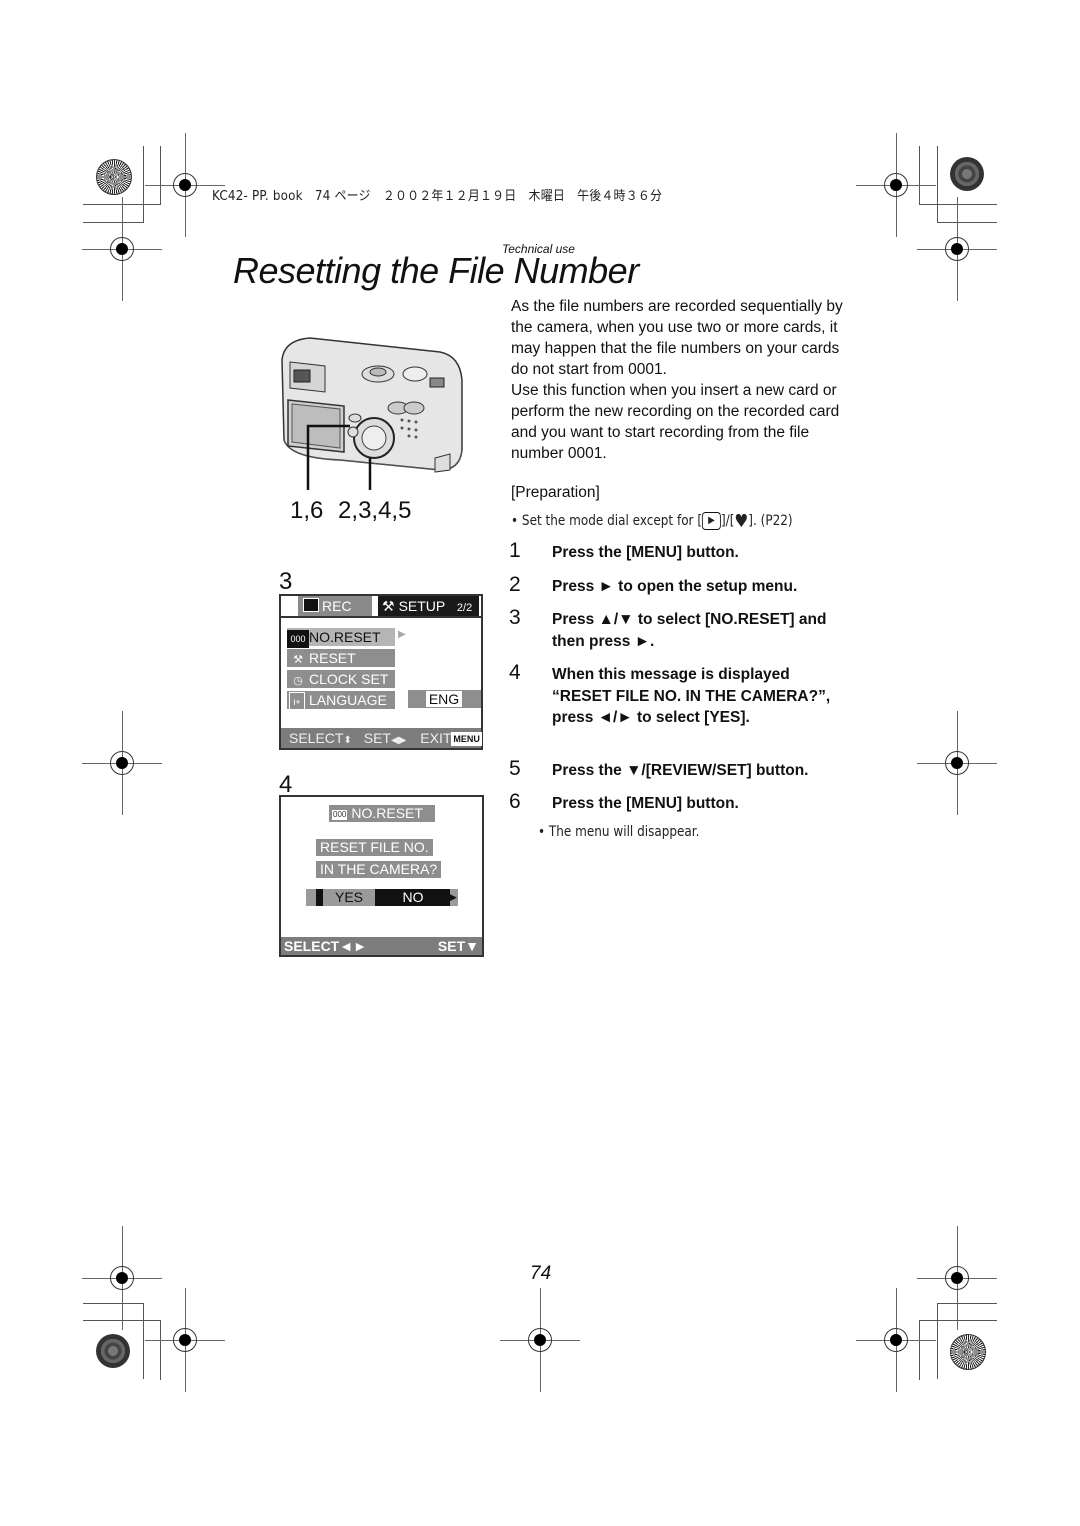 This screenshot has width=1080, height=1526. Describe the element at coordinates (347, 740) in the screenshot. I see `up-down-arrow-icon: ⬍` at that location.